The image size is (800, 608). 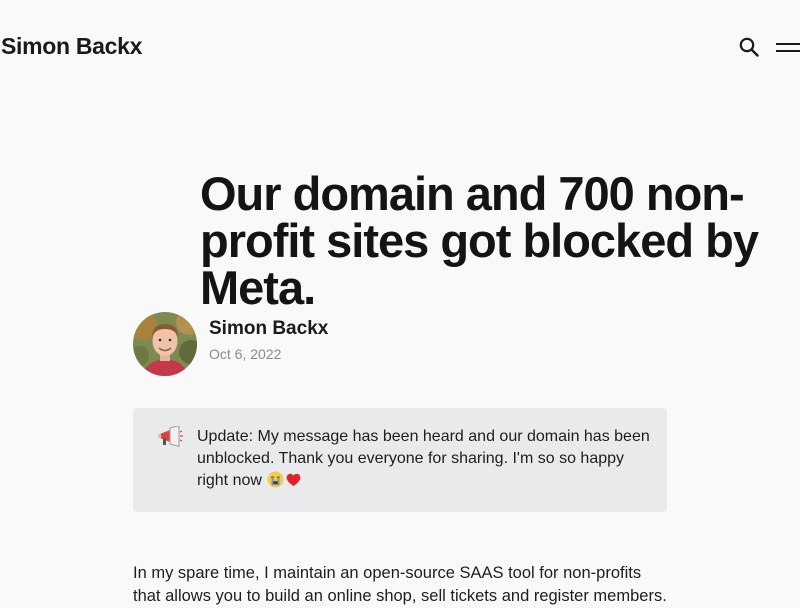 What do you see at coordinates (293, 480) in the screenshot?
I see `red-heart-icon` at bounding box center [293, 480].